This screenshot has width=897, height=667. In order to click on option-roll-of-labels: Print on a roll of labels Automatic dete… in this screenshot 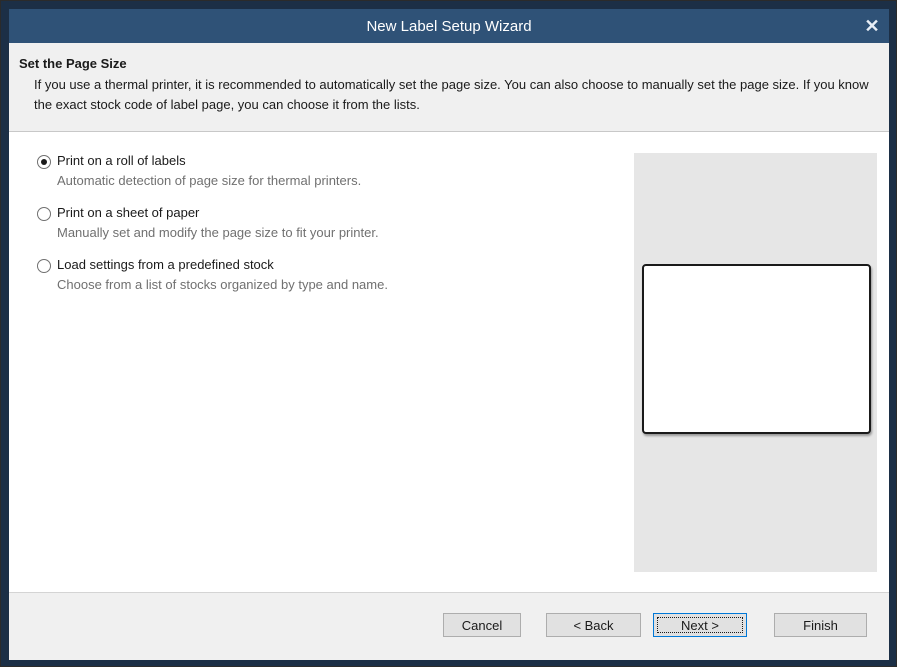, I will do `click(327, 179)`.